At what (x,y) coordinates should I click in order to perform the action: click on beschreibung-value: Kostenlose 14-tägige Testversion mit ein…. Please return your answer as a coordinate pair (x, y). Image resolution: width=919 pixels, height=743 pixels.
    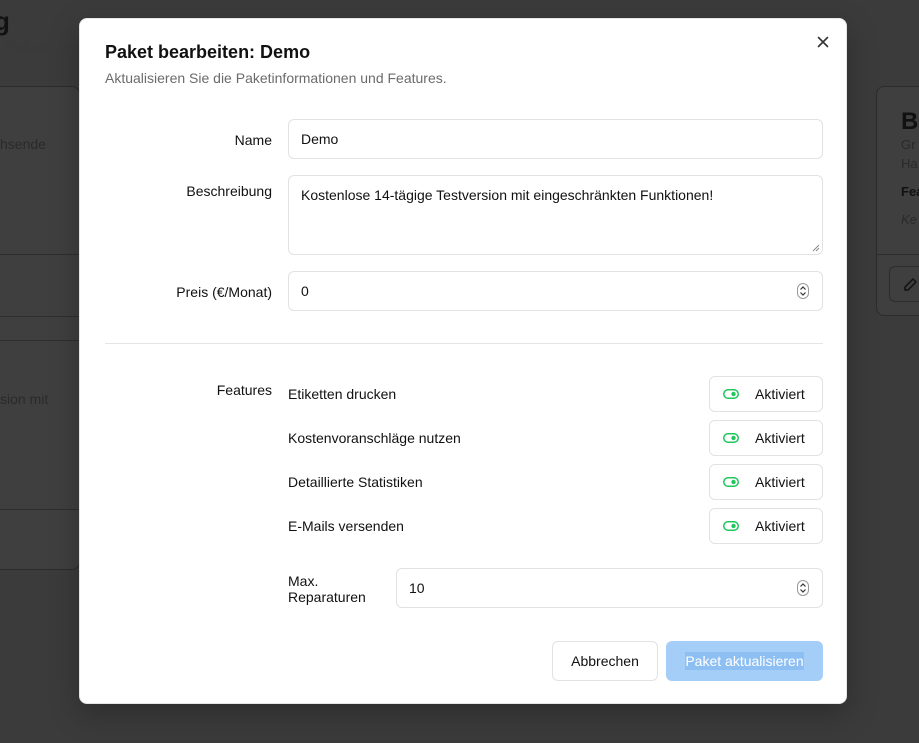
    Looking at the image, I should click on (507, 195).